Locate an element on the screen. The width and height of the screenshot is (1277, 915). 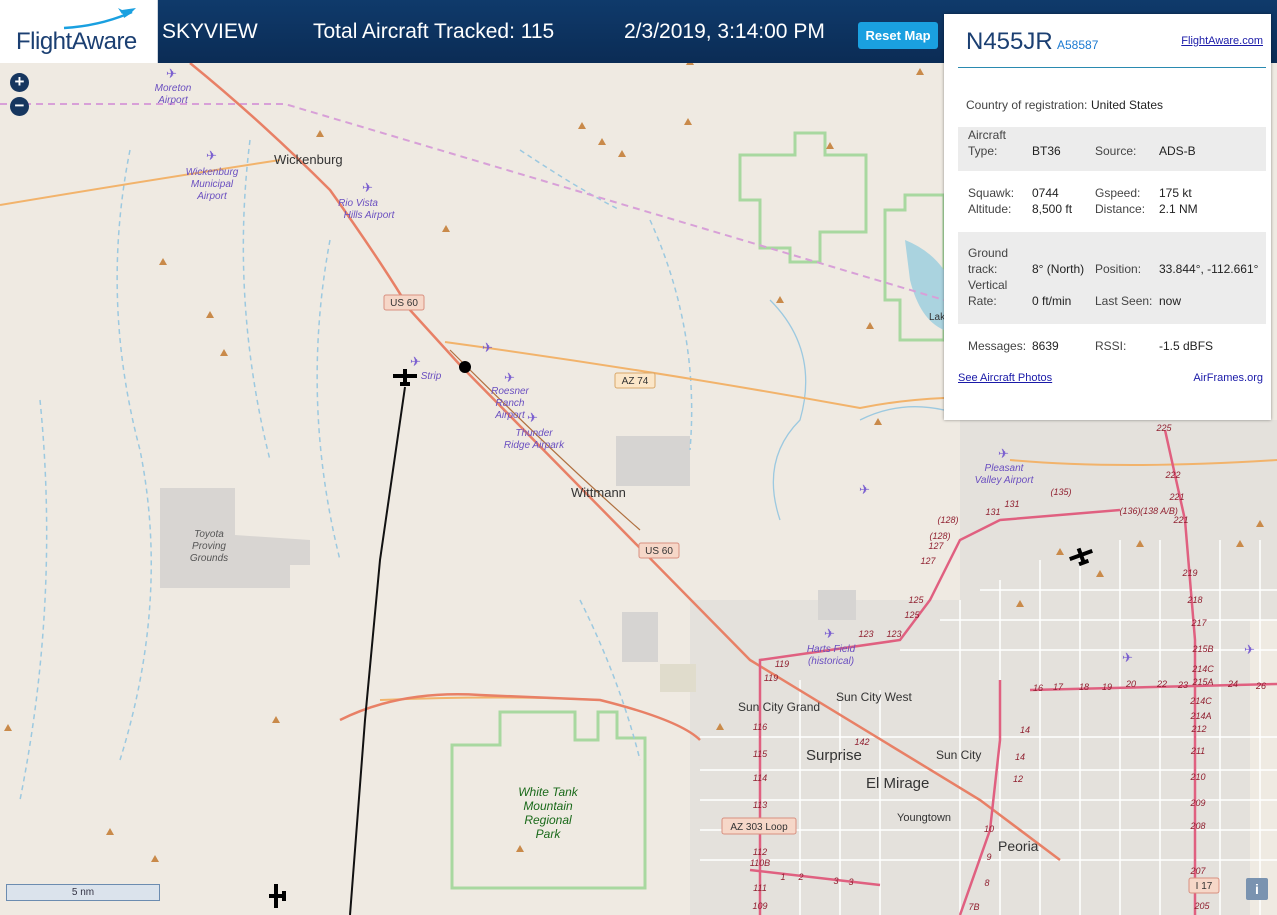
squawk-label: Squawk: is located at coordinates (991, 193).